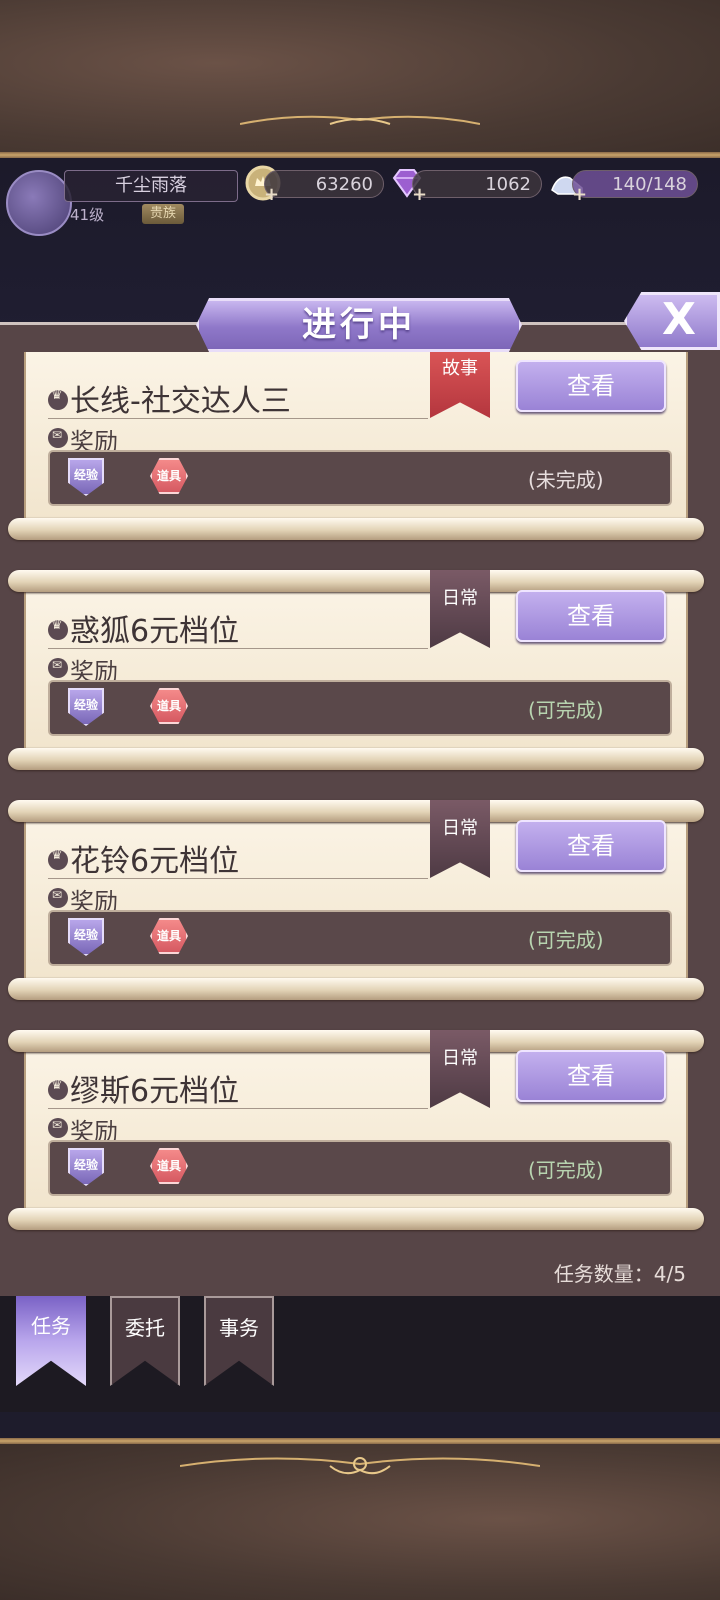 This screenshot has height=1600, width=720. What do you see at coordinates (619, 1274) in the screenshot?
I see `task-count: 任务数量：4/5` at bounding box center [619, 1274].